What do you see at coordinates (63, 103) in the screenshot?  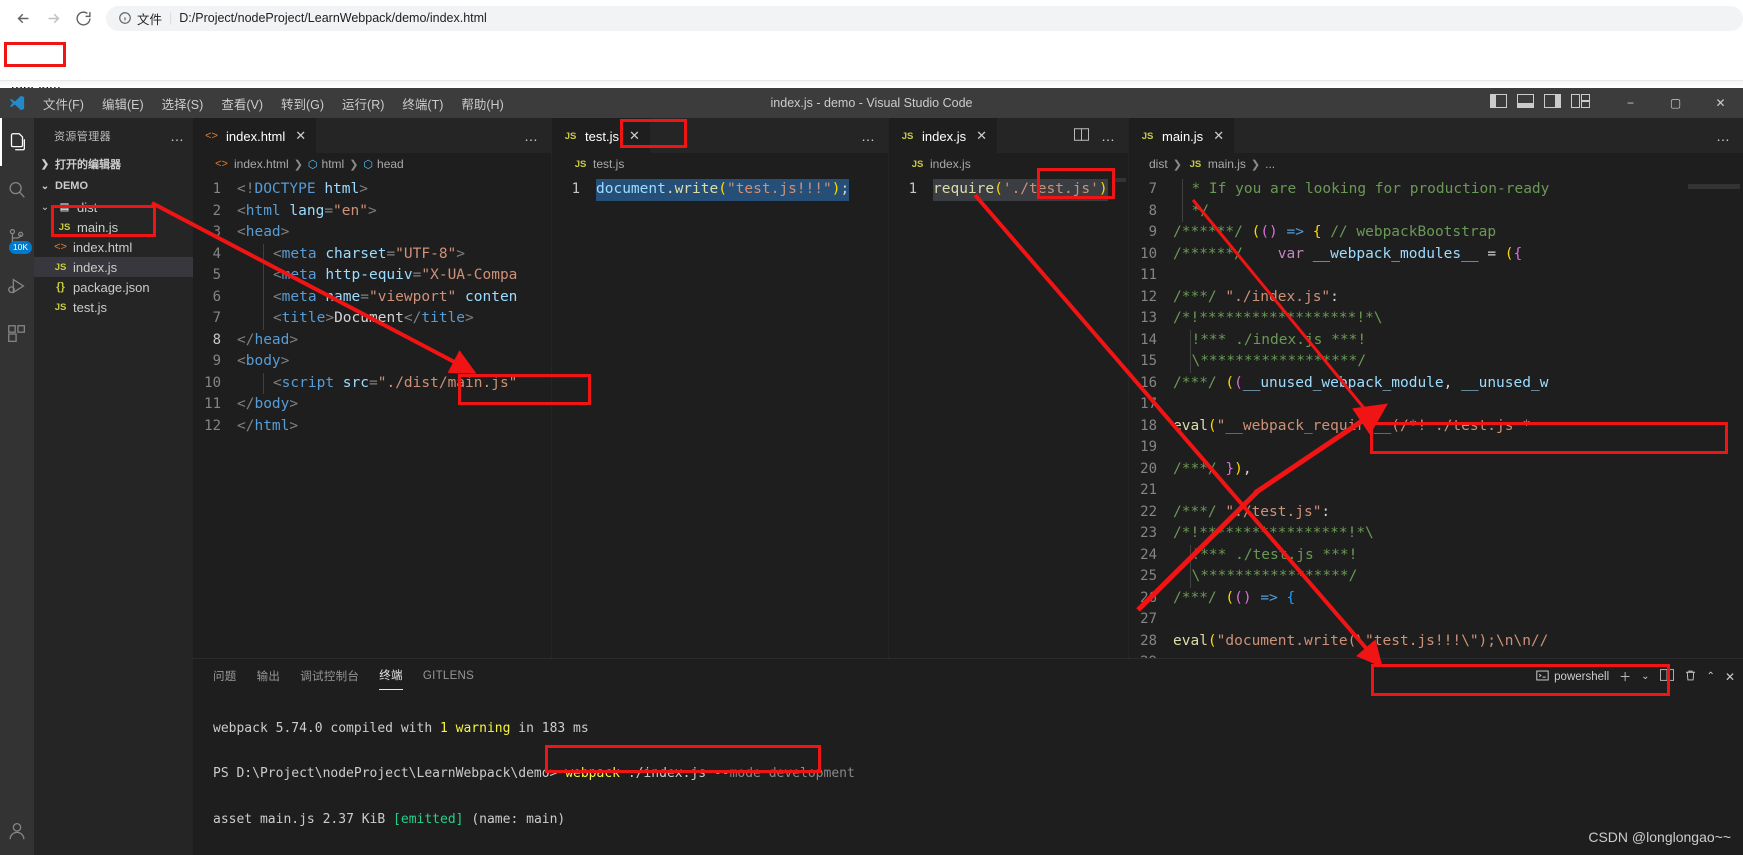 I see `menu-file: 文件(F)` at bounding box center [63, 103].